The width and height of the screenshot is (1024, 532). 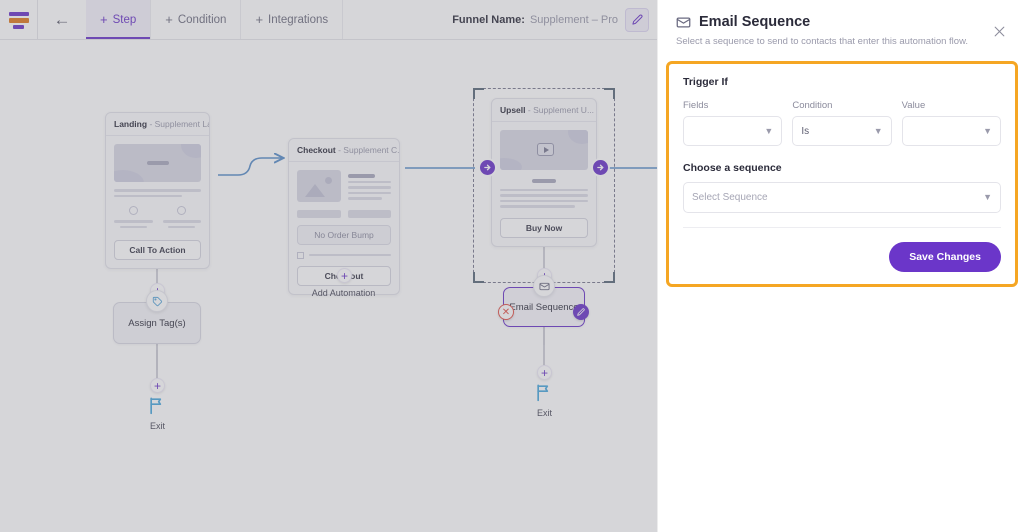 I want to click on field-group-fields: Fields ▼, so click(x=733, y=123).